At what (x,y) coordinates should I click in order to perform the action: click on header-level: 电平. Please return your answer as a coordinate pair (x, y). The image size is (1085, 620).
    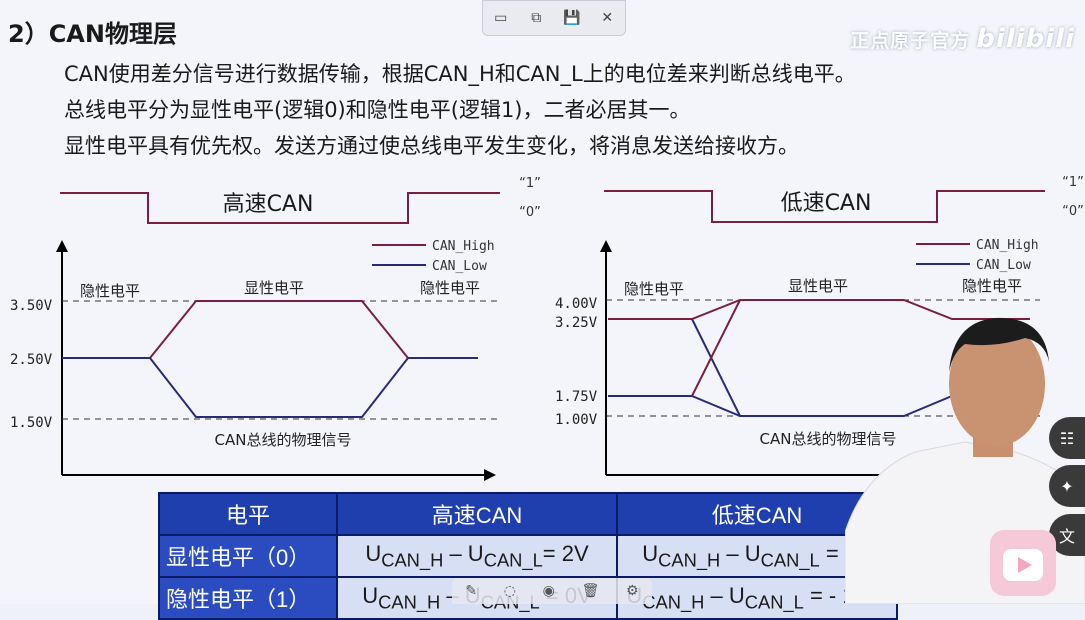
    Looking at the image, I should click on (248, 514).